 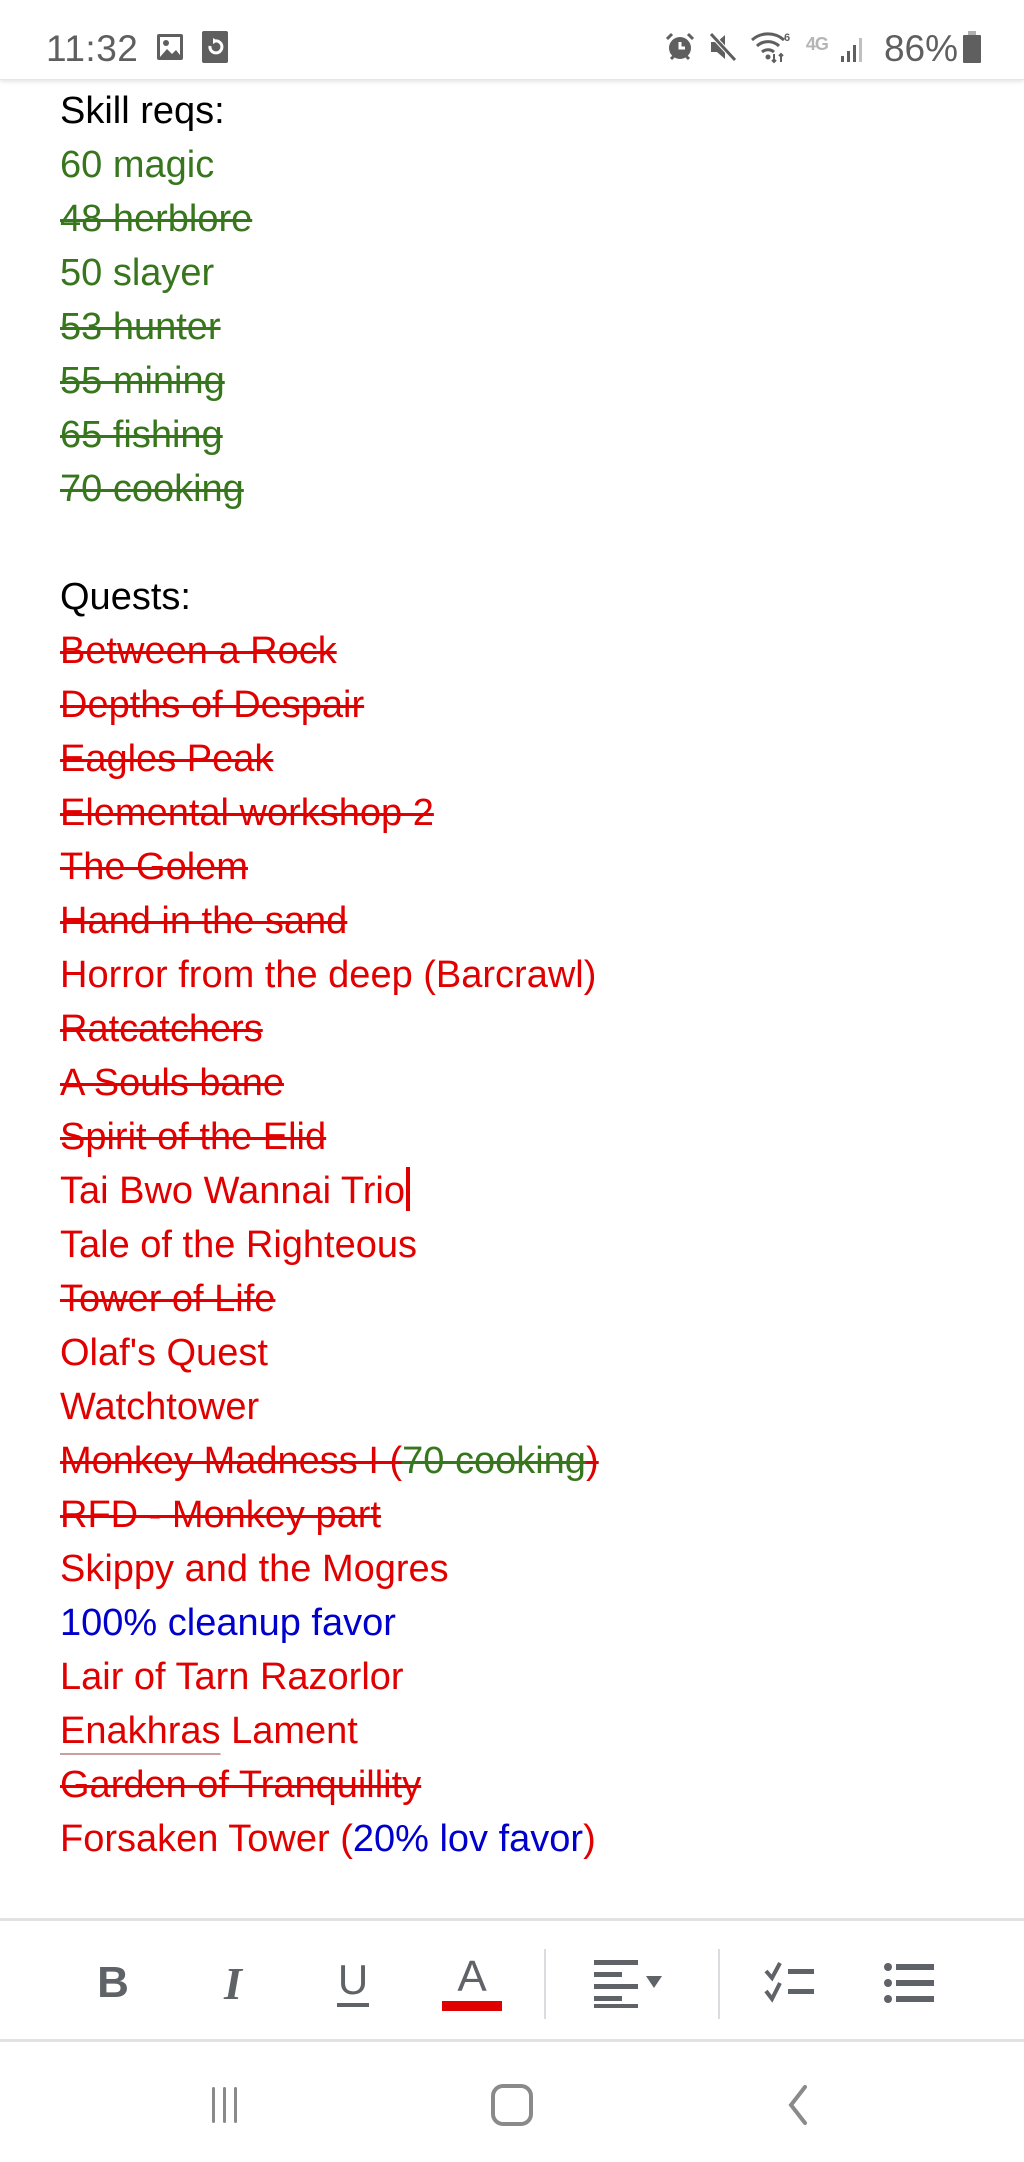 I want to click on bold-icon: B, so click(x=113, y=1982).